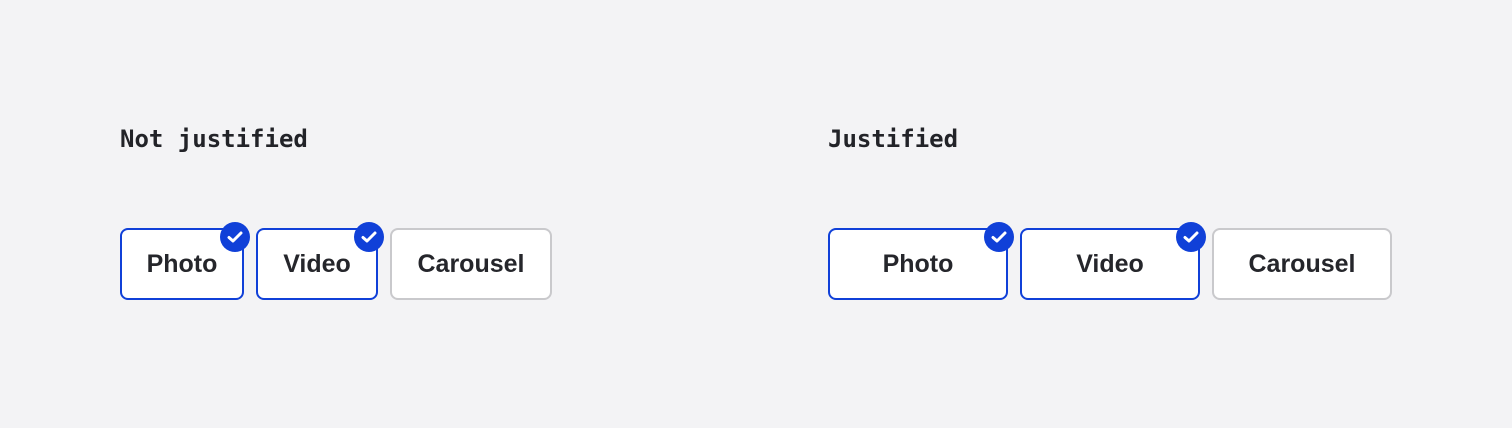 The width and height of the screenshot is (1512, 428). I want to click on section-title: Justified, so click(893, 139).